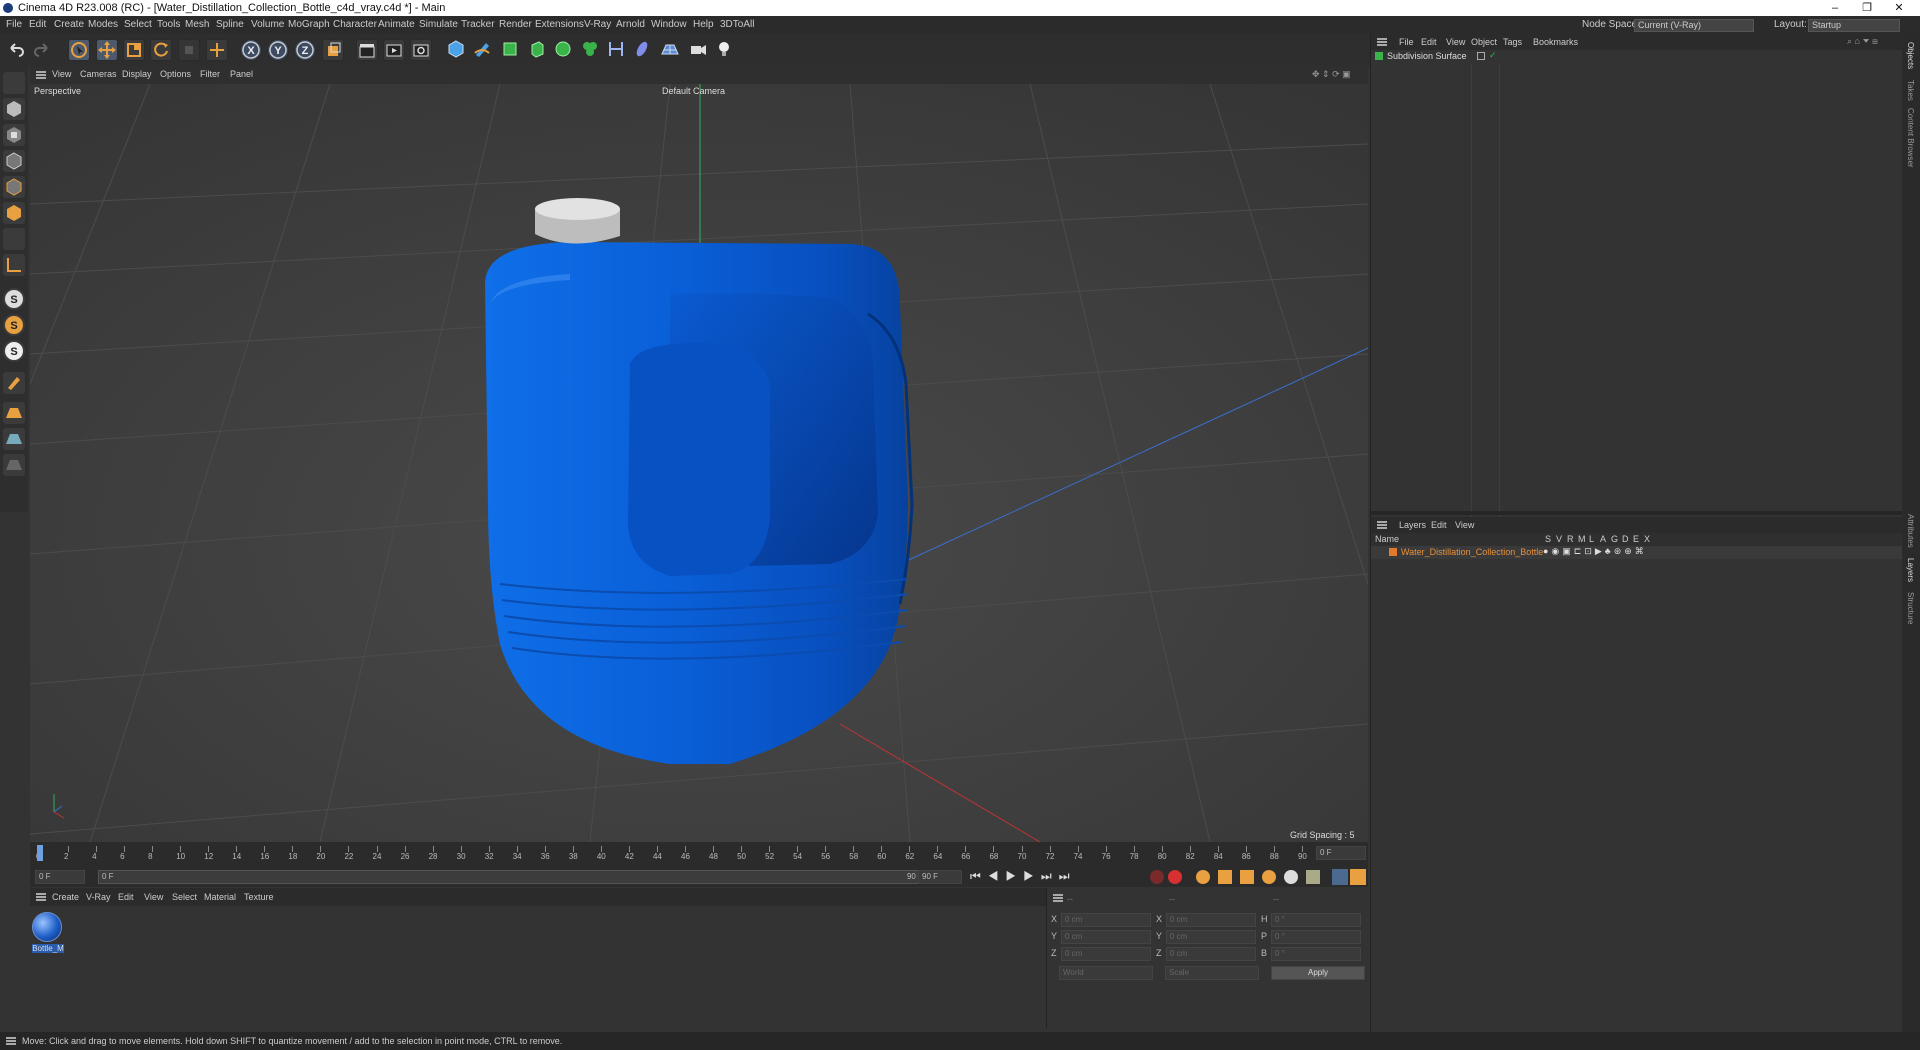 This screenshot has width=1920, height=1050. What do you see at coordinates (1910, 570) in the screenshot?
I see `tab-layers: Layers` at bounding box center [1910, 570].